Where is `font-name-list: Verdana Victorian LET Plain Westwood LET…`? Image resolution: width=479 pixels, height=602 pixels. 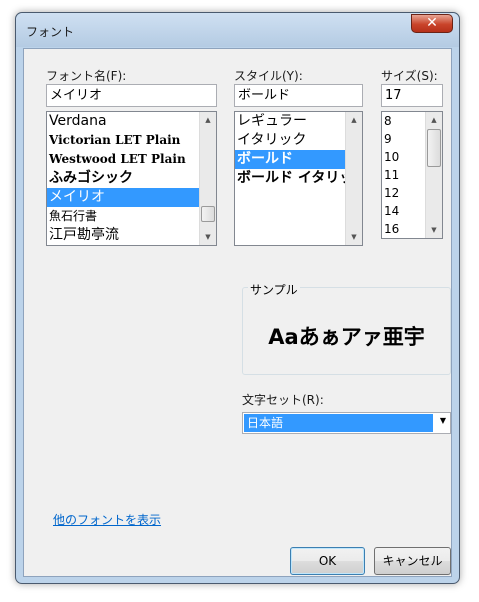 font-name-list: Verdana Victorian LET Plain Westwood LET… is located at coordinates (131, 178).